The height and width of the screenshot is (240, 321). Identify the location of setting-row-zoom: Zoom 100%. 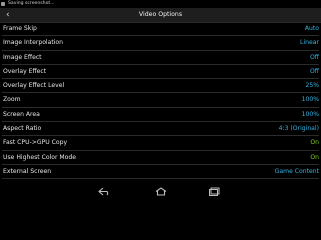
(160, 100).